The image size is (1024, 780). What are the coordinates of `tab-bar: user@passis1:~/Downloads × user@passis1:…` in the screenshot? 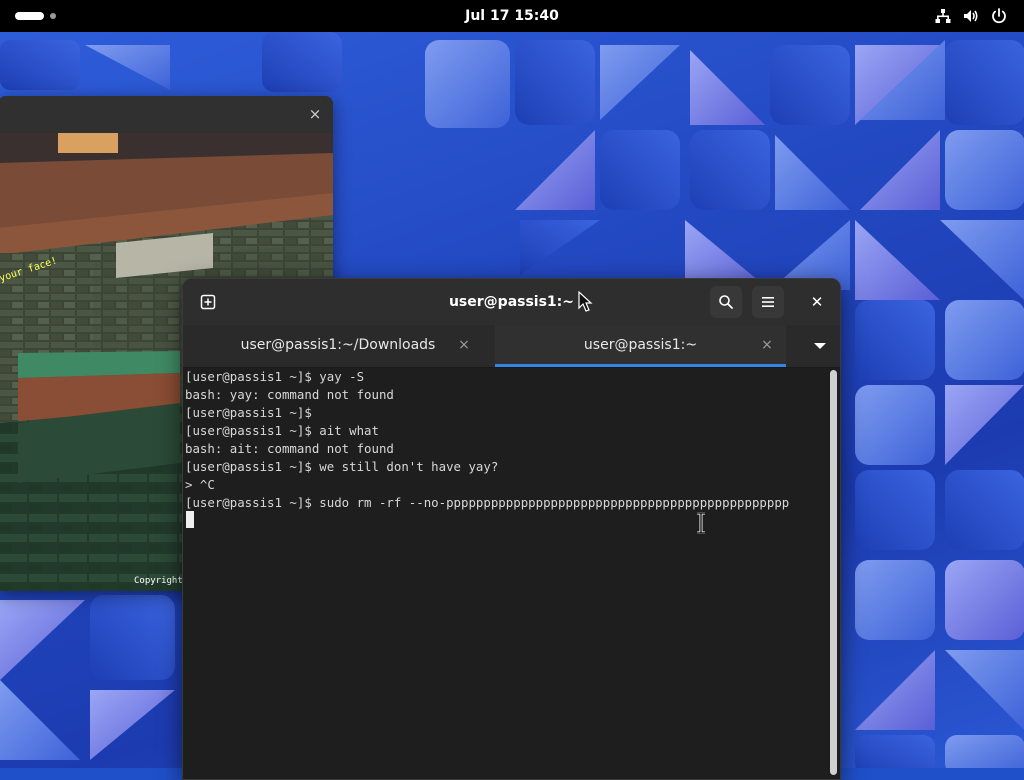 It's located at (511, 346).